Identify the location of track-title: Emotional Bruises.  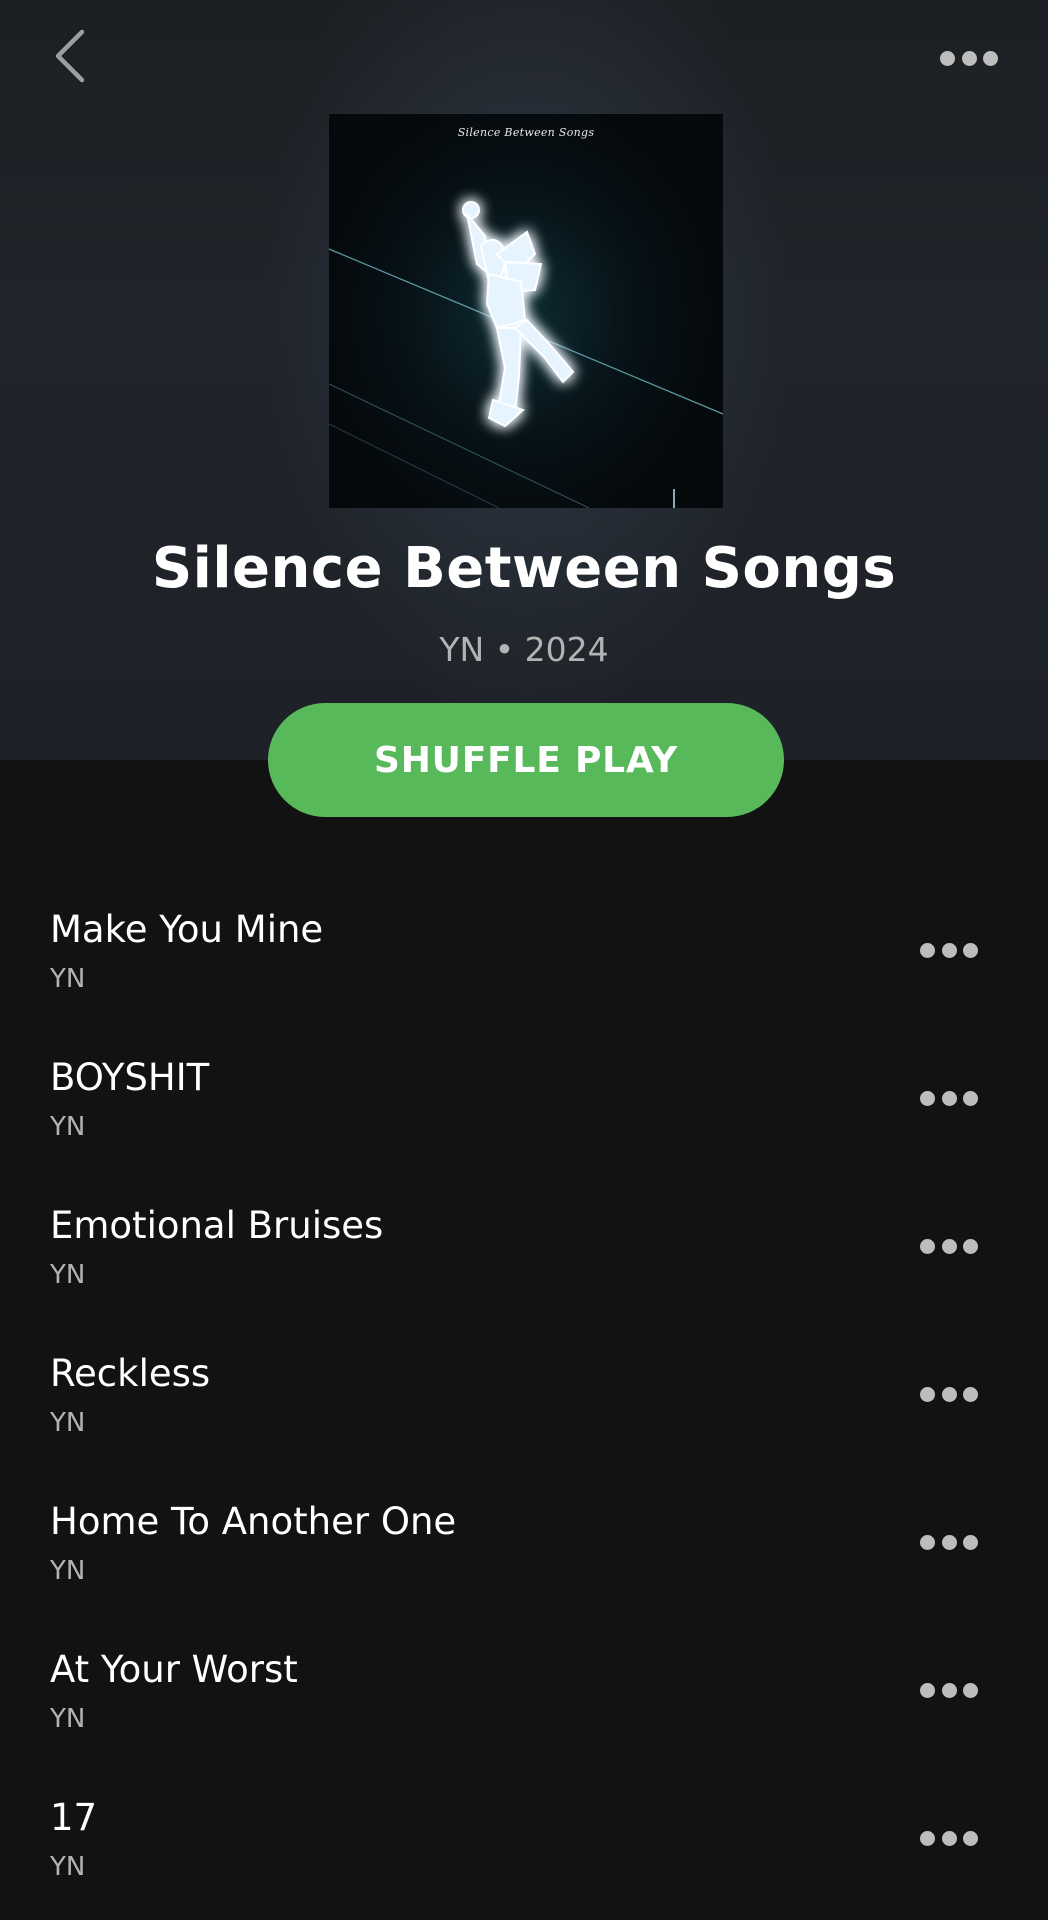
(217, 1225).